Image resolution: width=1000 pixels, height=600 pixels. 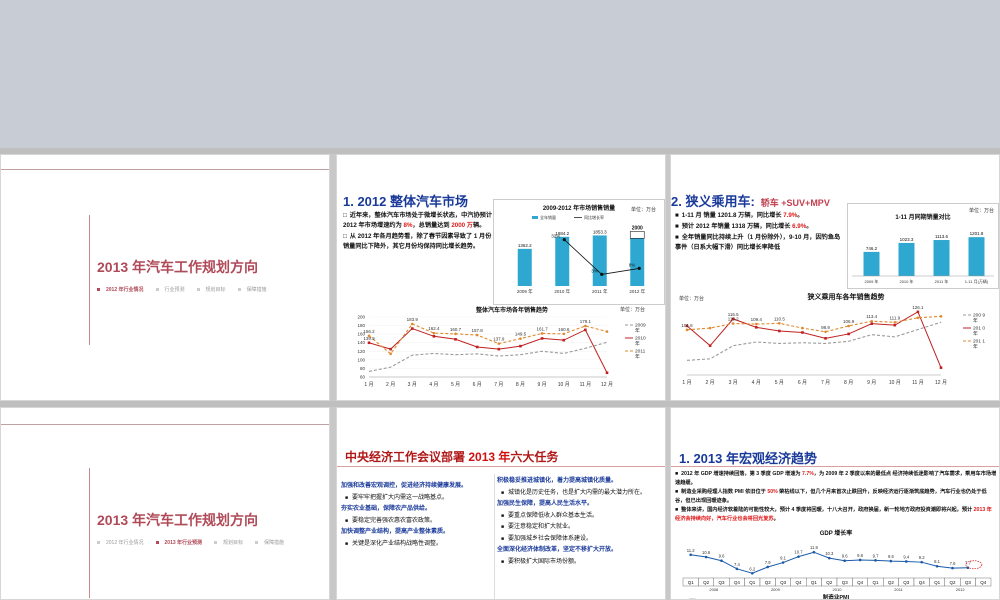 What do you see at coordinates (918, 383) in the screenshot?
I see `month-label: 11 月` at bounding box center [918, 383].